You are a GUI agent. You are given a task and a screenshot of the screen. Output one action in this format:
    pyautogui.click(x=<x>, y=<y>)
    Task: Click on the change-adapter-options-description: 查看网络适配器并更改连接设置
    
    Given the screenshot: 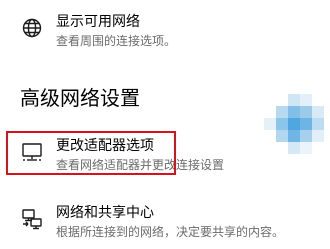 What is the action you would take?
    pyautogui.click(x=140, y=165)
    